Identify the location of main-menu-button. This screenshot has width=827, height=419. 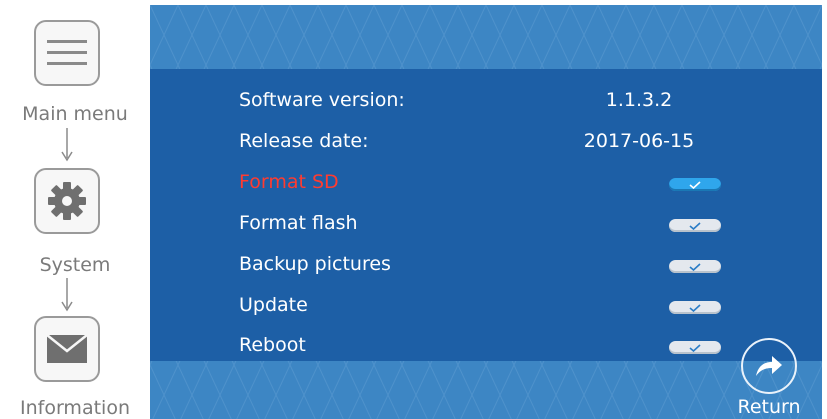
(67, 53).